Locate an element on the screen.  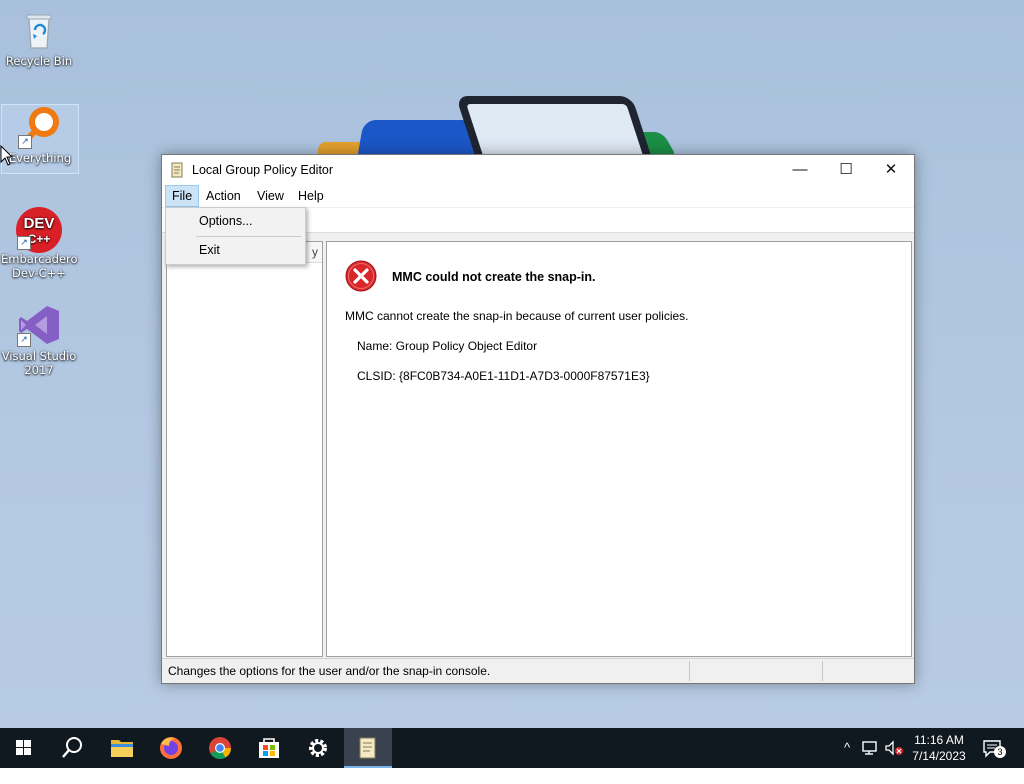
desktop-icon-label: Visual Studio 2017 is located at coordinates (39, 363).